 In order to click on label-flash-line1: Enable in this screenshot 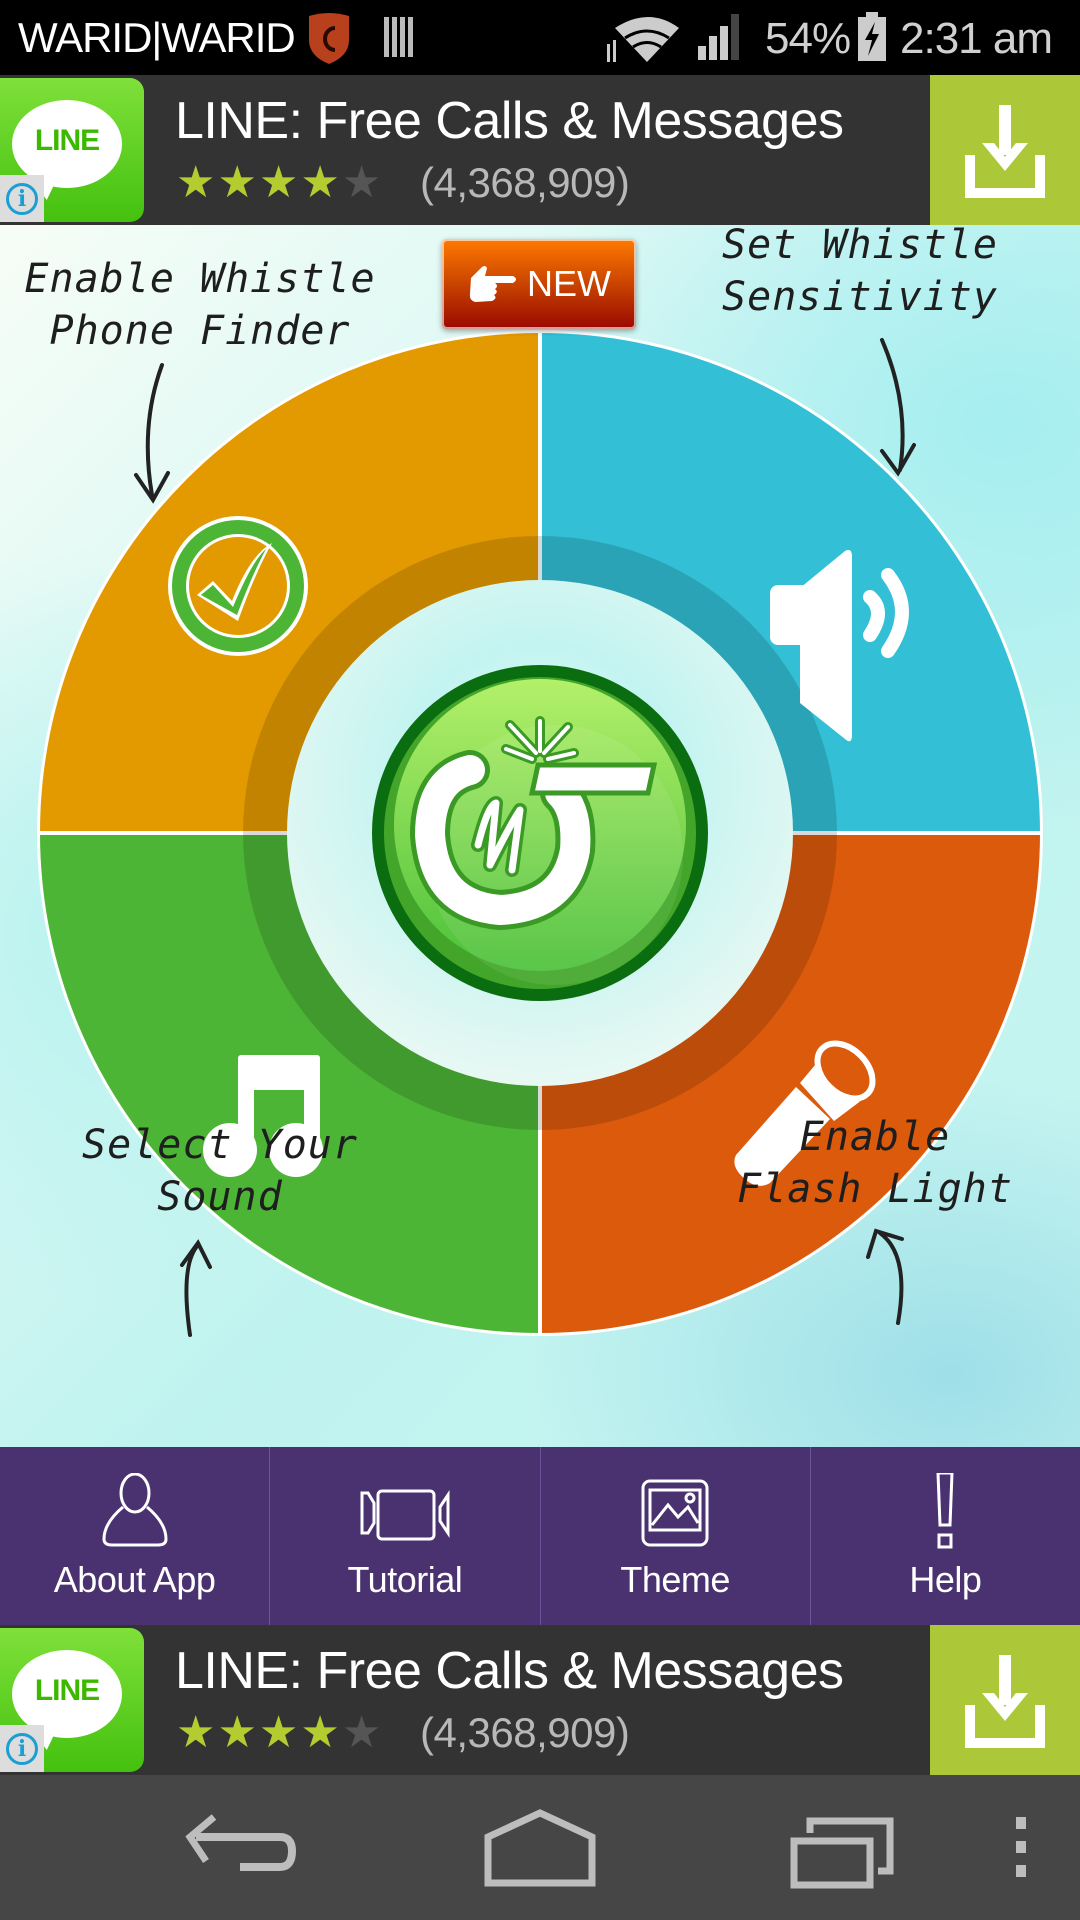, I will do `click(875, 1137)`.